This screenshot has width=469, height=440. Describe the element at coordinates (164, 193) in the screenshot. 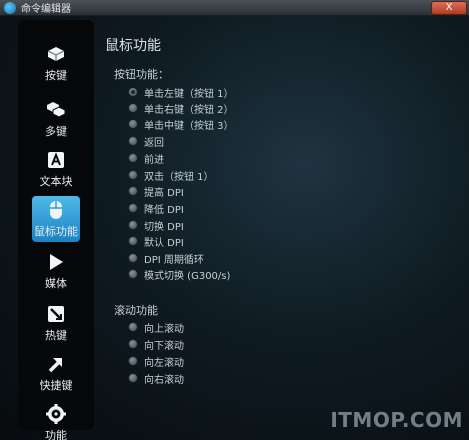

I see `radio-label: 提高 DPI` at that location.